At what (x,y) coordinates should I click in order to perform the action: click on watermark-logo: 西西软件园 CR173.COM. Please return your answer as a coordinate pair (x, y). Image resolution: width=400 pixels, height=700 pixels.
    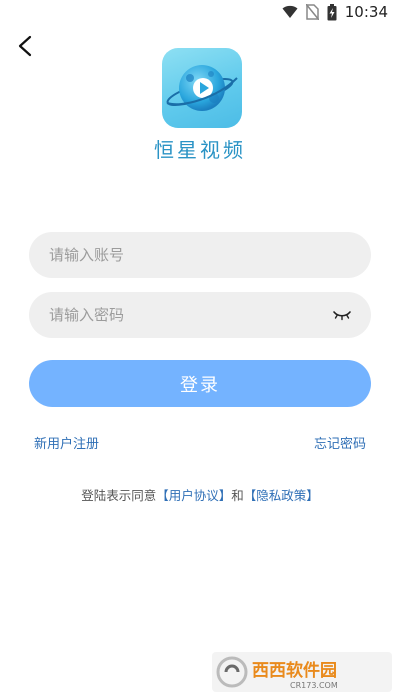
    Looking at the image, I should click on (302, 672).